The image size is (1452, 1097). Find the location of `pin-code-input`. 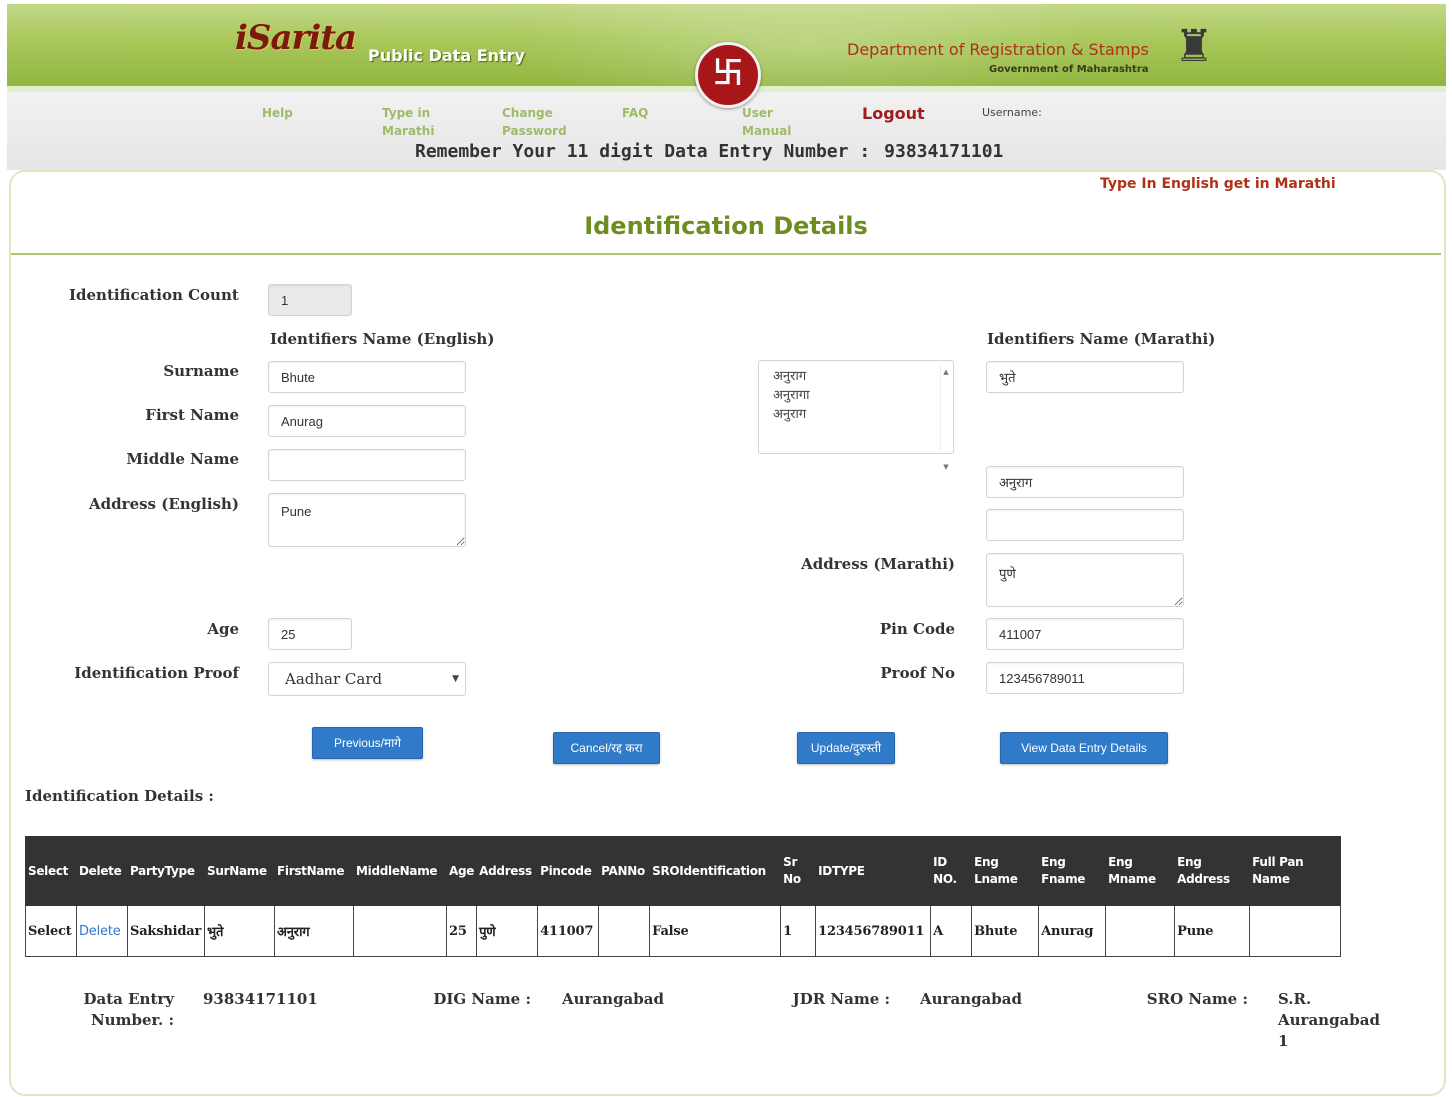

pin-code-input is located at coordinates (1085, 634).